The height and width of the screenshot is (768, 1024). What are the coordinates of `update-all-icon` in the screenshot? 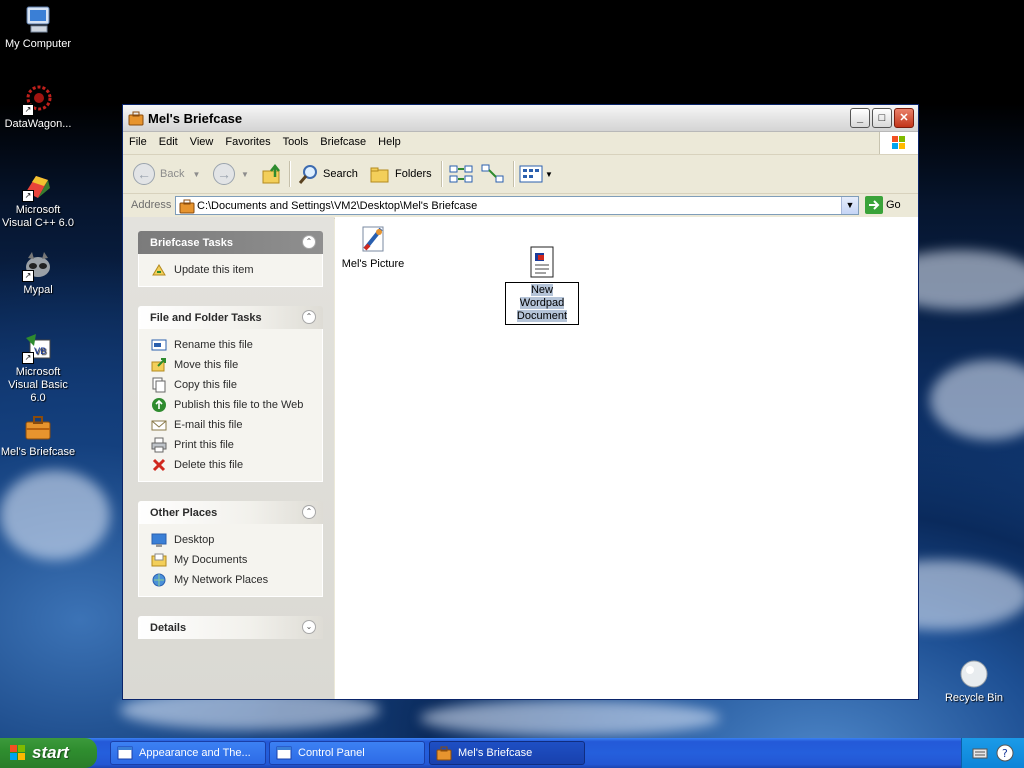 It's located at (461, 174).